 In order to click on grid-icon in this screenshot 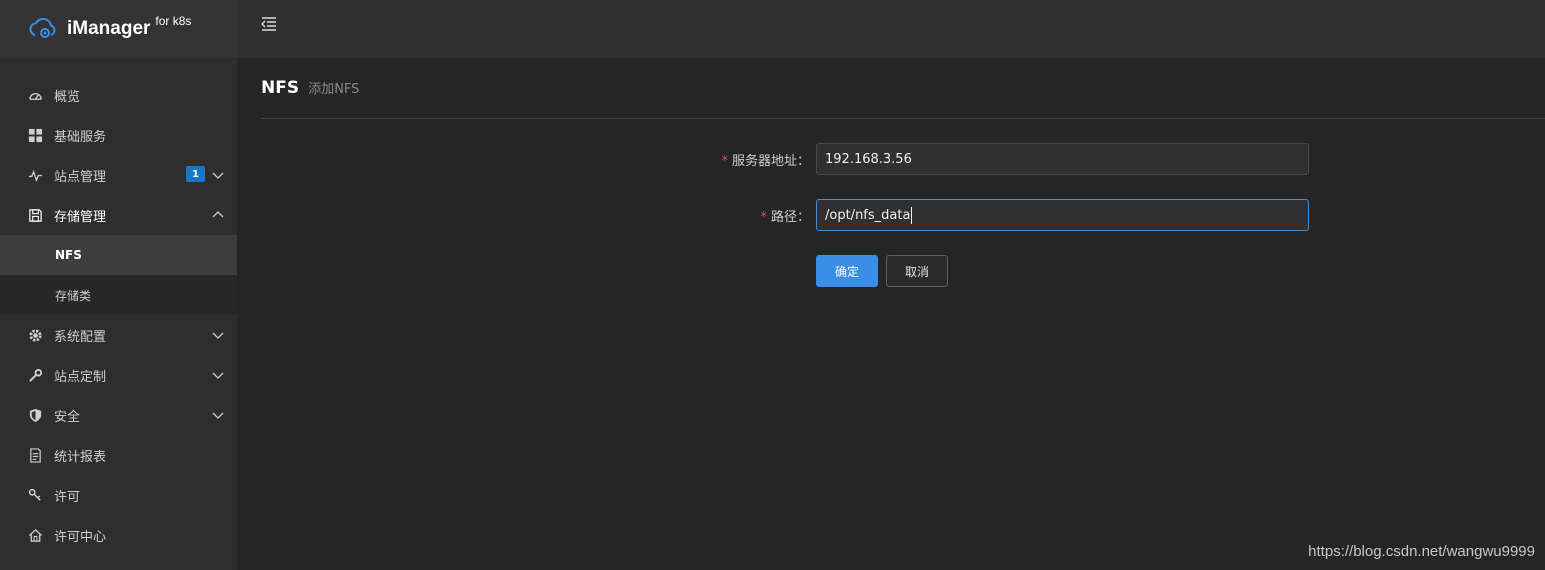, I will do `click(35, 135)`.